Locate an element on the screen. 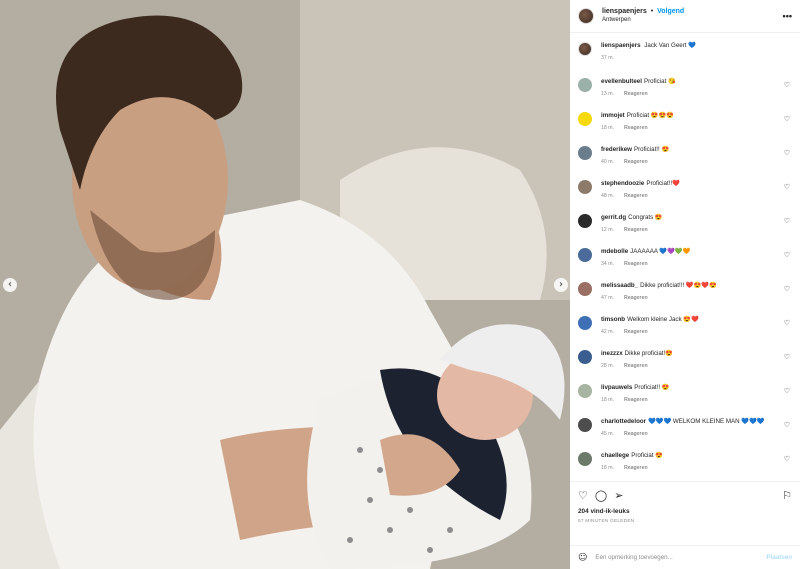  comment-text: Proficiat 😍 is located at coordinates (647, 455).